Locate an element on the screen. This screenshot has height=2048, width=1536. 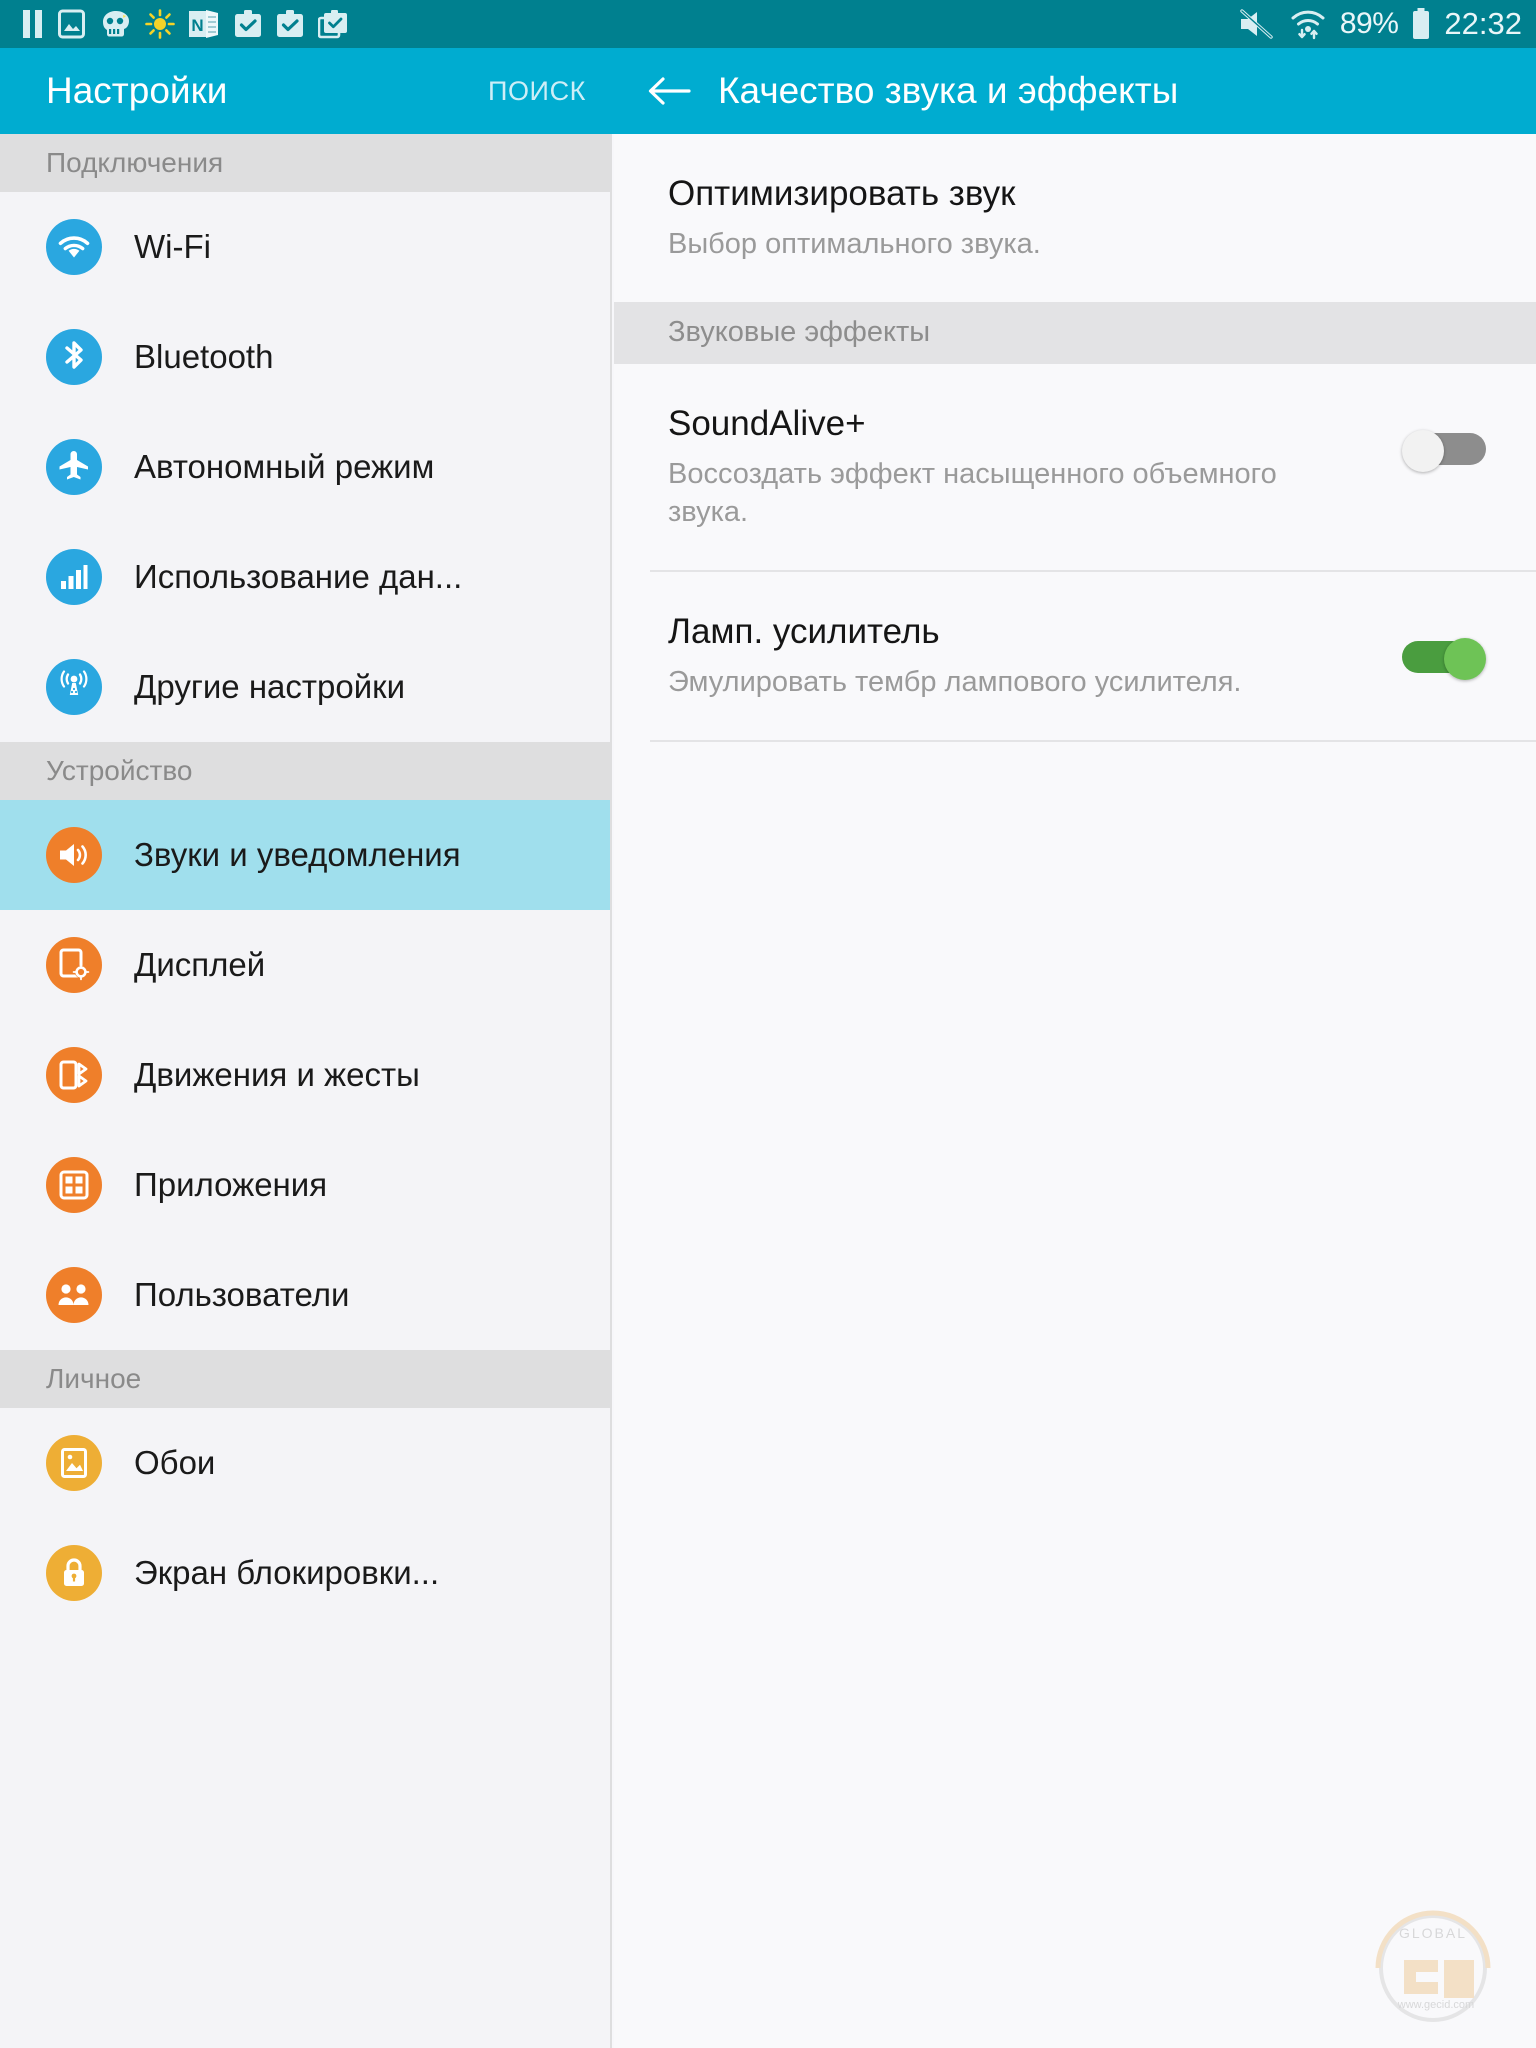
sidebar-item-more-settings: Другие настройки is located at coordinates (305, 687).